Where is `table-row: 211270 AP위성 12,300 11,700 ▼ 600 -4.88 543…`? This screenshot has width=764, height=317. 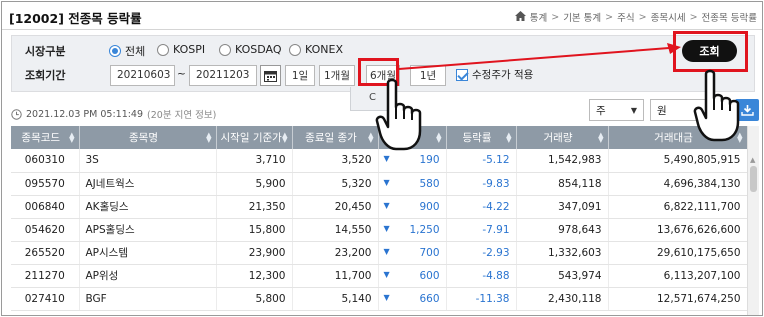
table-row: 211270 AP위성 12,300 11,700 ▼ 600 -4.88 543… is located at coordinates (379, 276).